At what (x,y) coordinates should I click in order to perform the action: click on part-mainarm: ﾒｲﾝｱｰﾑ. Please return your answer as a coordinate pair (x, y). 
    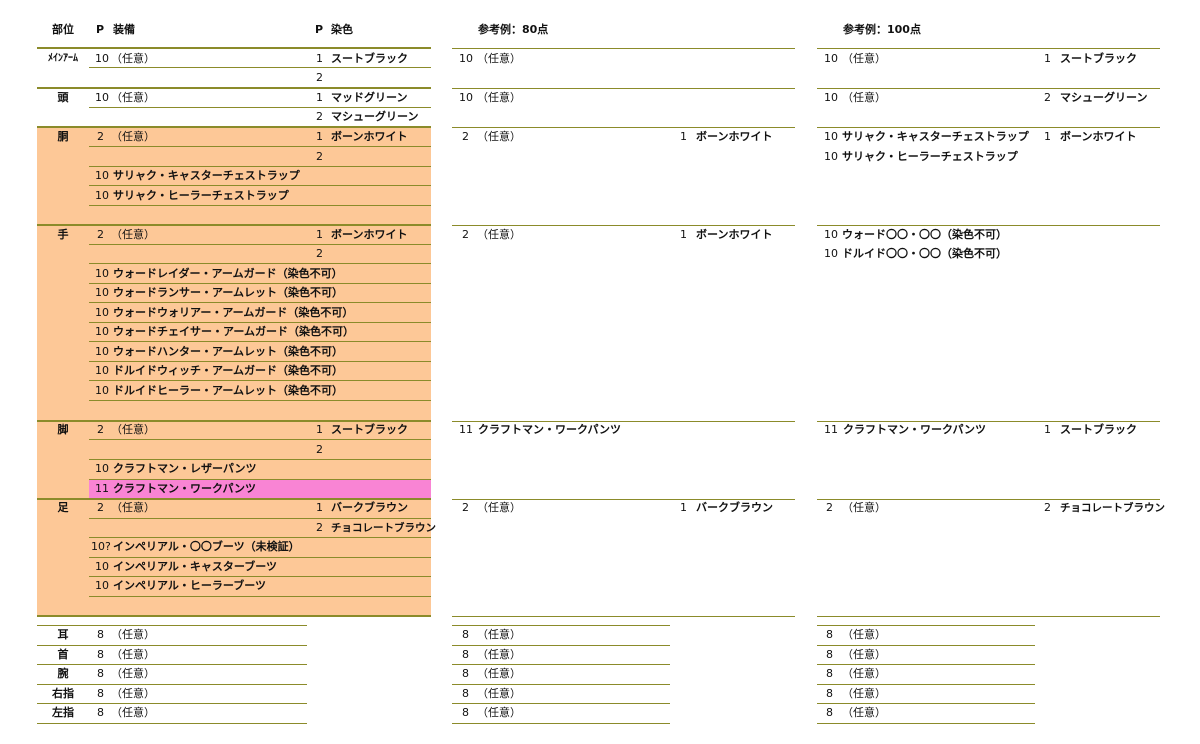
    Looking at the image, I should click on (63, 58).